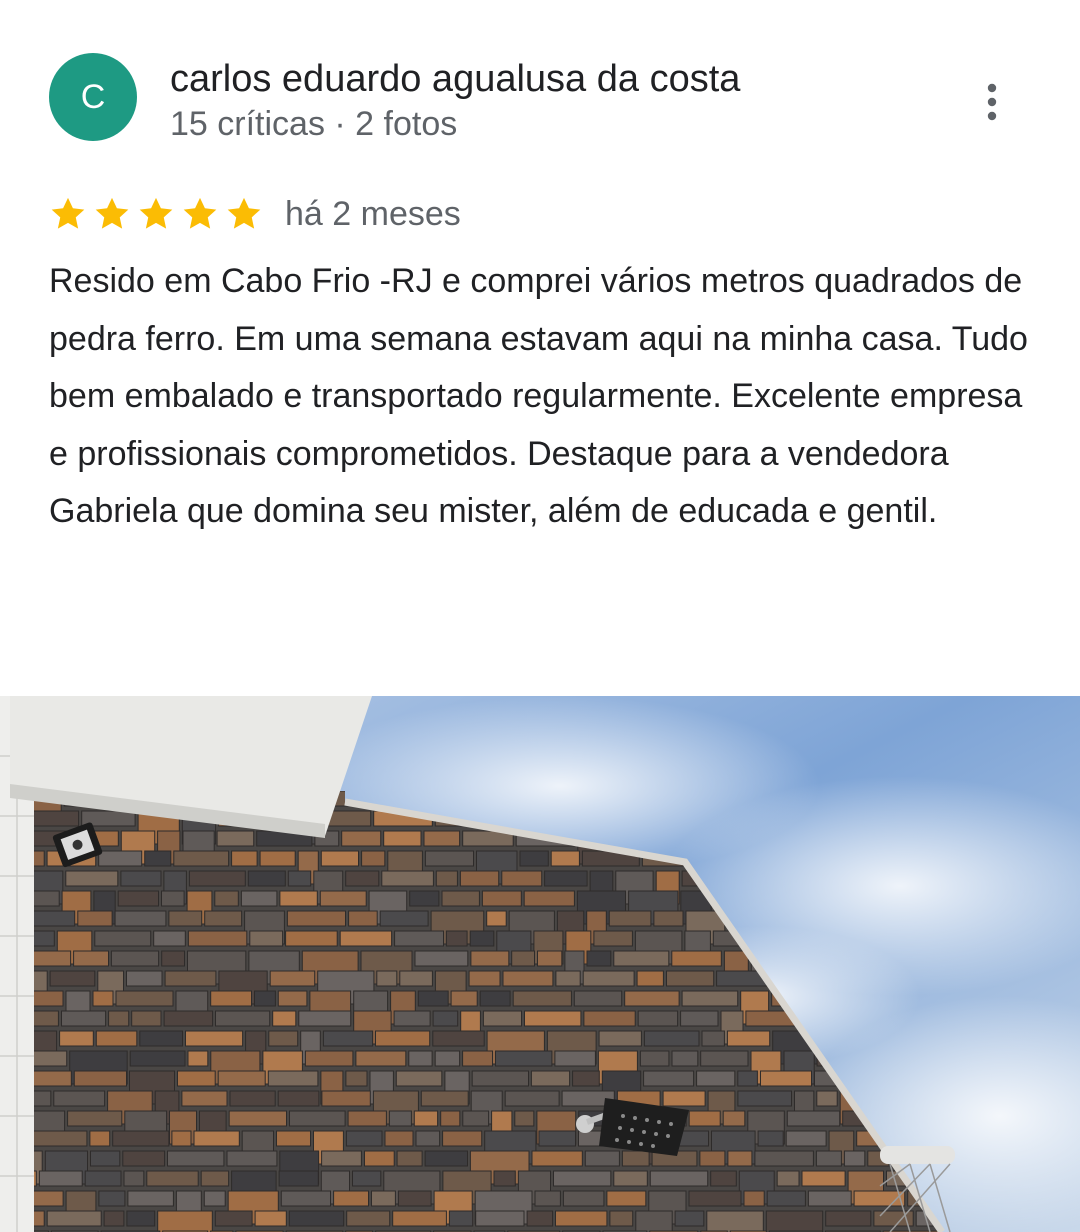 This screenshot has width=1080, height=1232. What do you see at coordinates (455, 79) in the screenshot?
I see `author-name: carlos eduardo agualusa da costa` at bounding box center [455, 79].